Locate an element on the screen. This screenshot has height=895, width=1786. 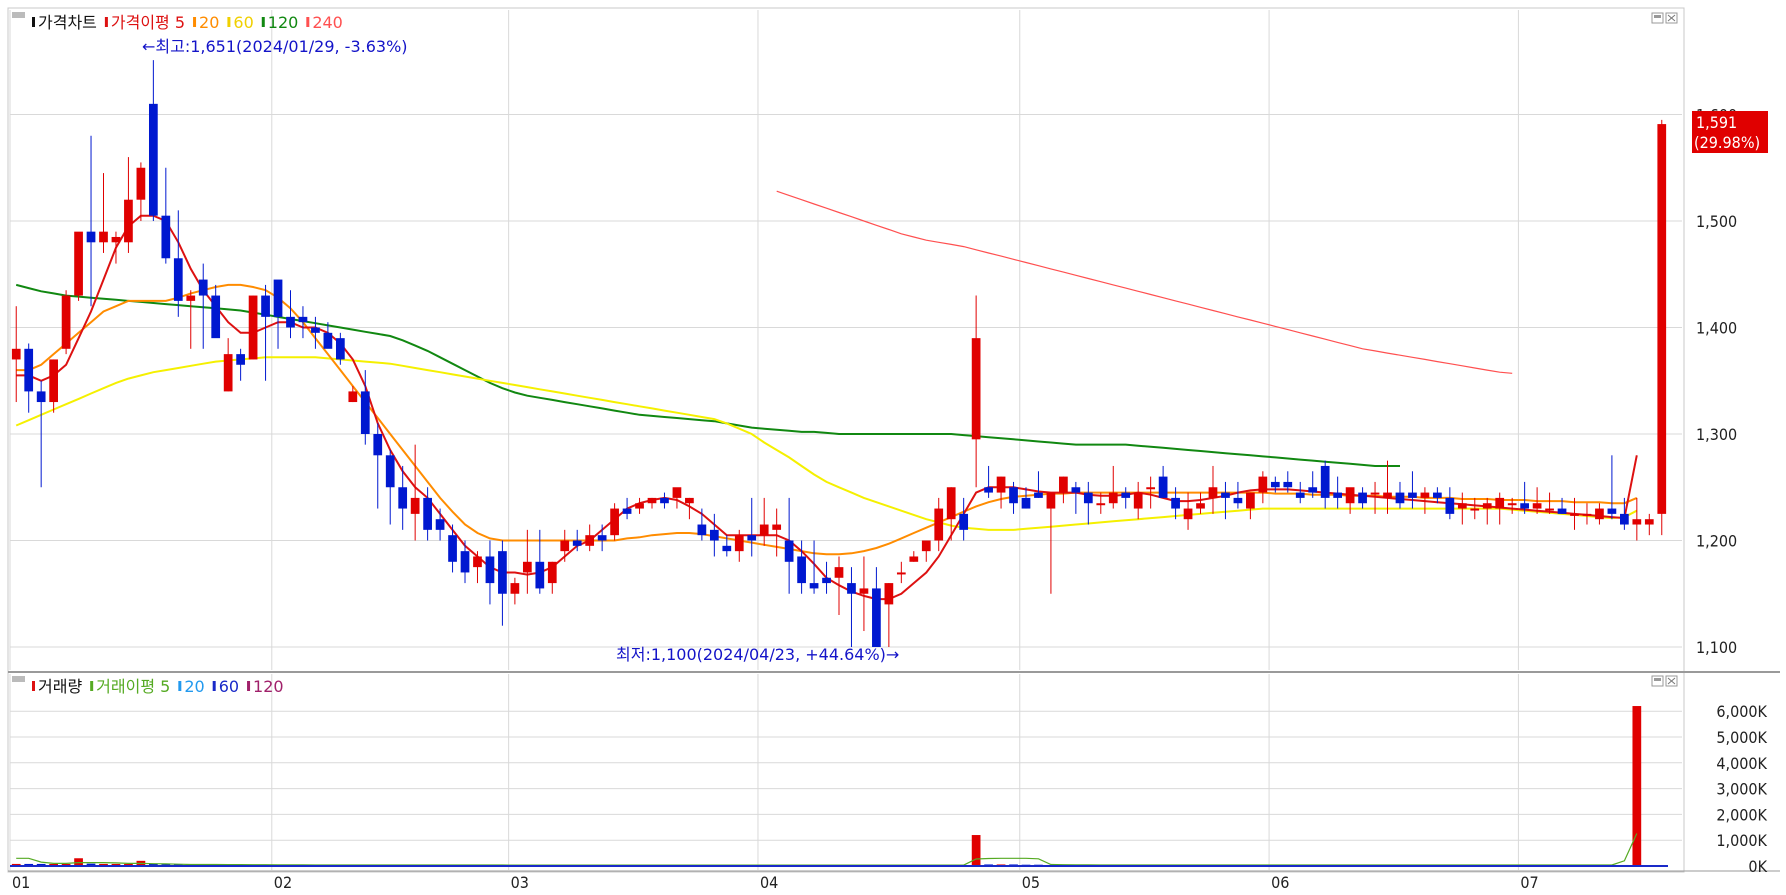
volume-tick-label: 5,000K is located at coordinates (1741, 737).